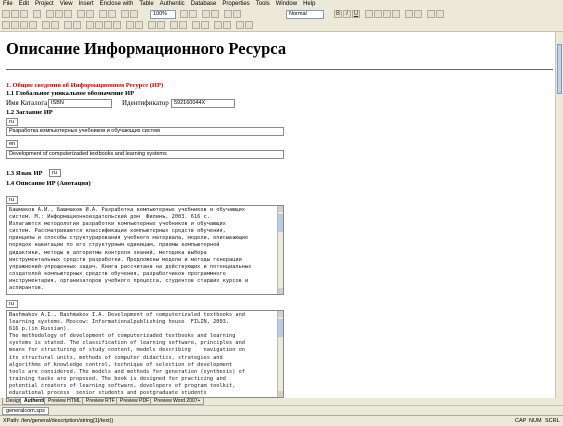 Image resolution: width=563 pixels, height=426 pixels. Describe the element at coordinates (409, 14) in the screenshot. I see `bullets-icon` at that location.